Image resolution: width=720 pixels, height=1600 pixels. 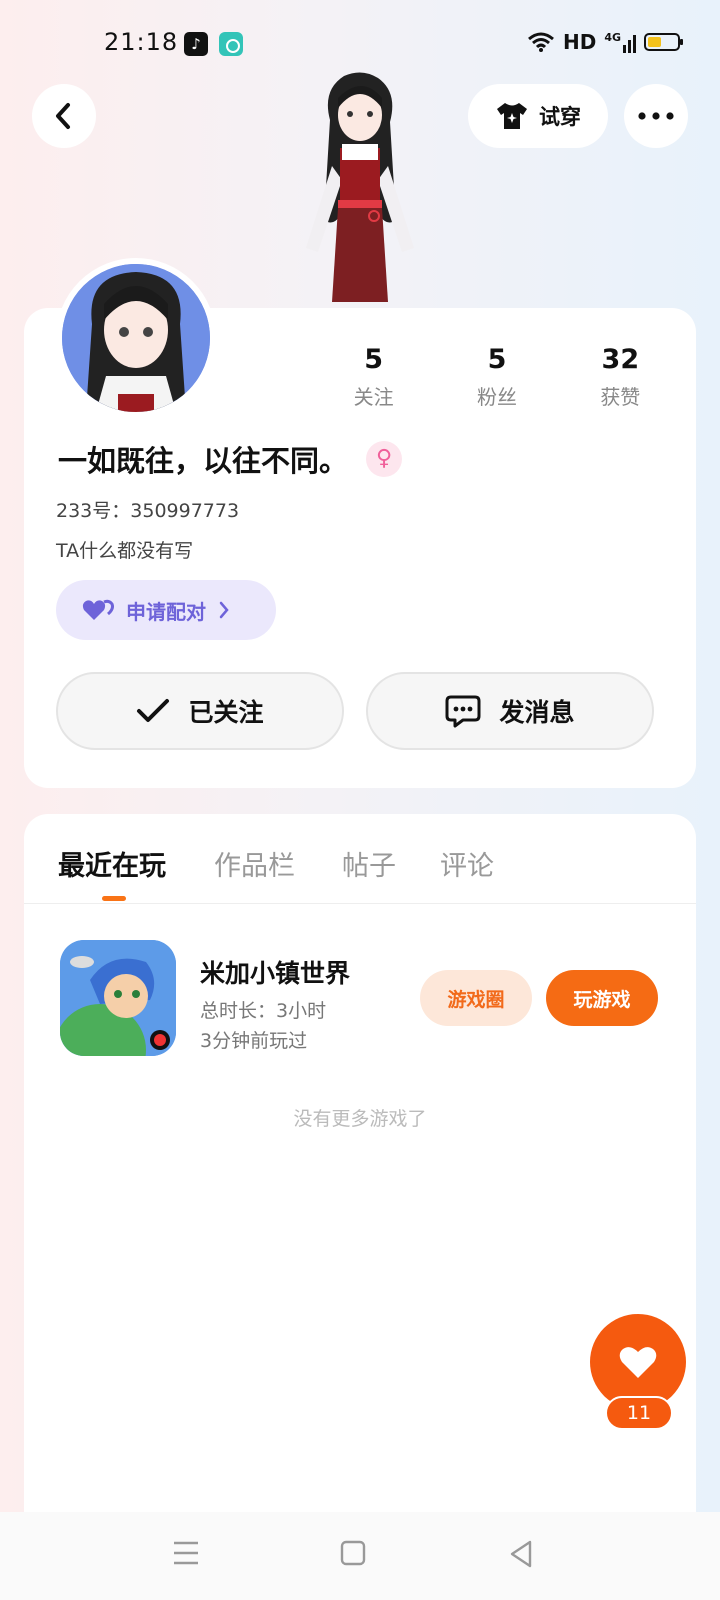 What do you see at coordinates (373, 377) in the screenshot?
I see `stat-following: 5 关注` at bounding box center [373, 377].